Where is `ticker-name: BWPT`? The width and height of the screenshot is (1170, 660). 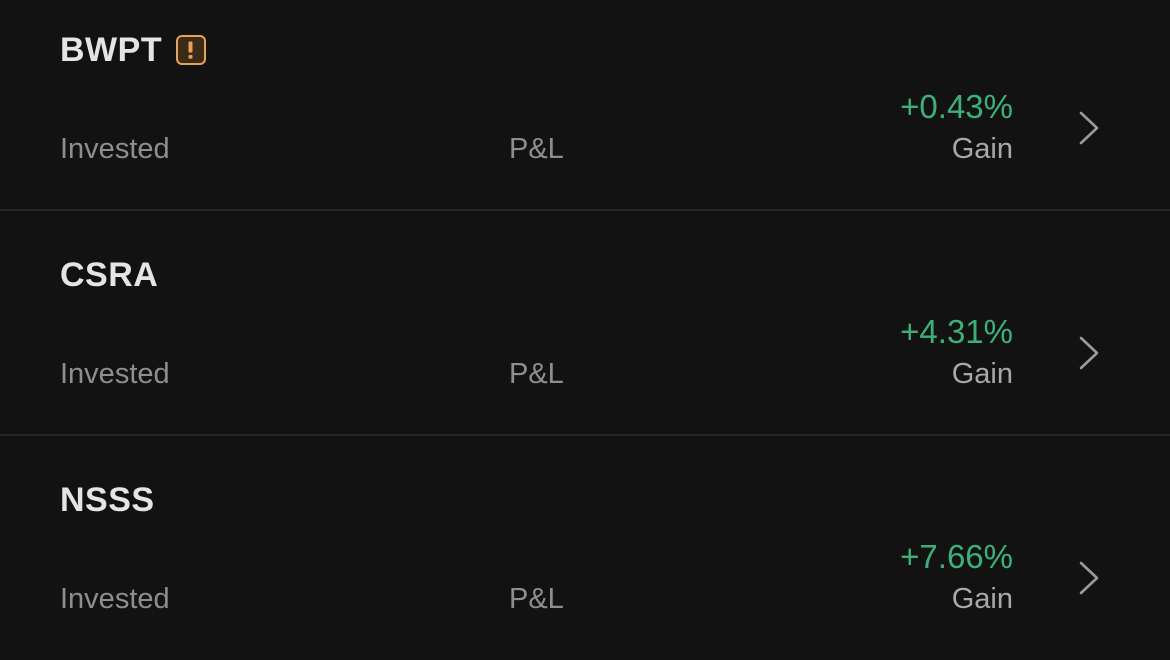 ticker-name: BWPT is located at coordinates (133, 50).